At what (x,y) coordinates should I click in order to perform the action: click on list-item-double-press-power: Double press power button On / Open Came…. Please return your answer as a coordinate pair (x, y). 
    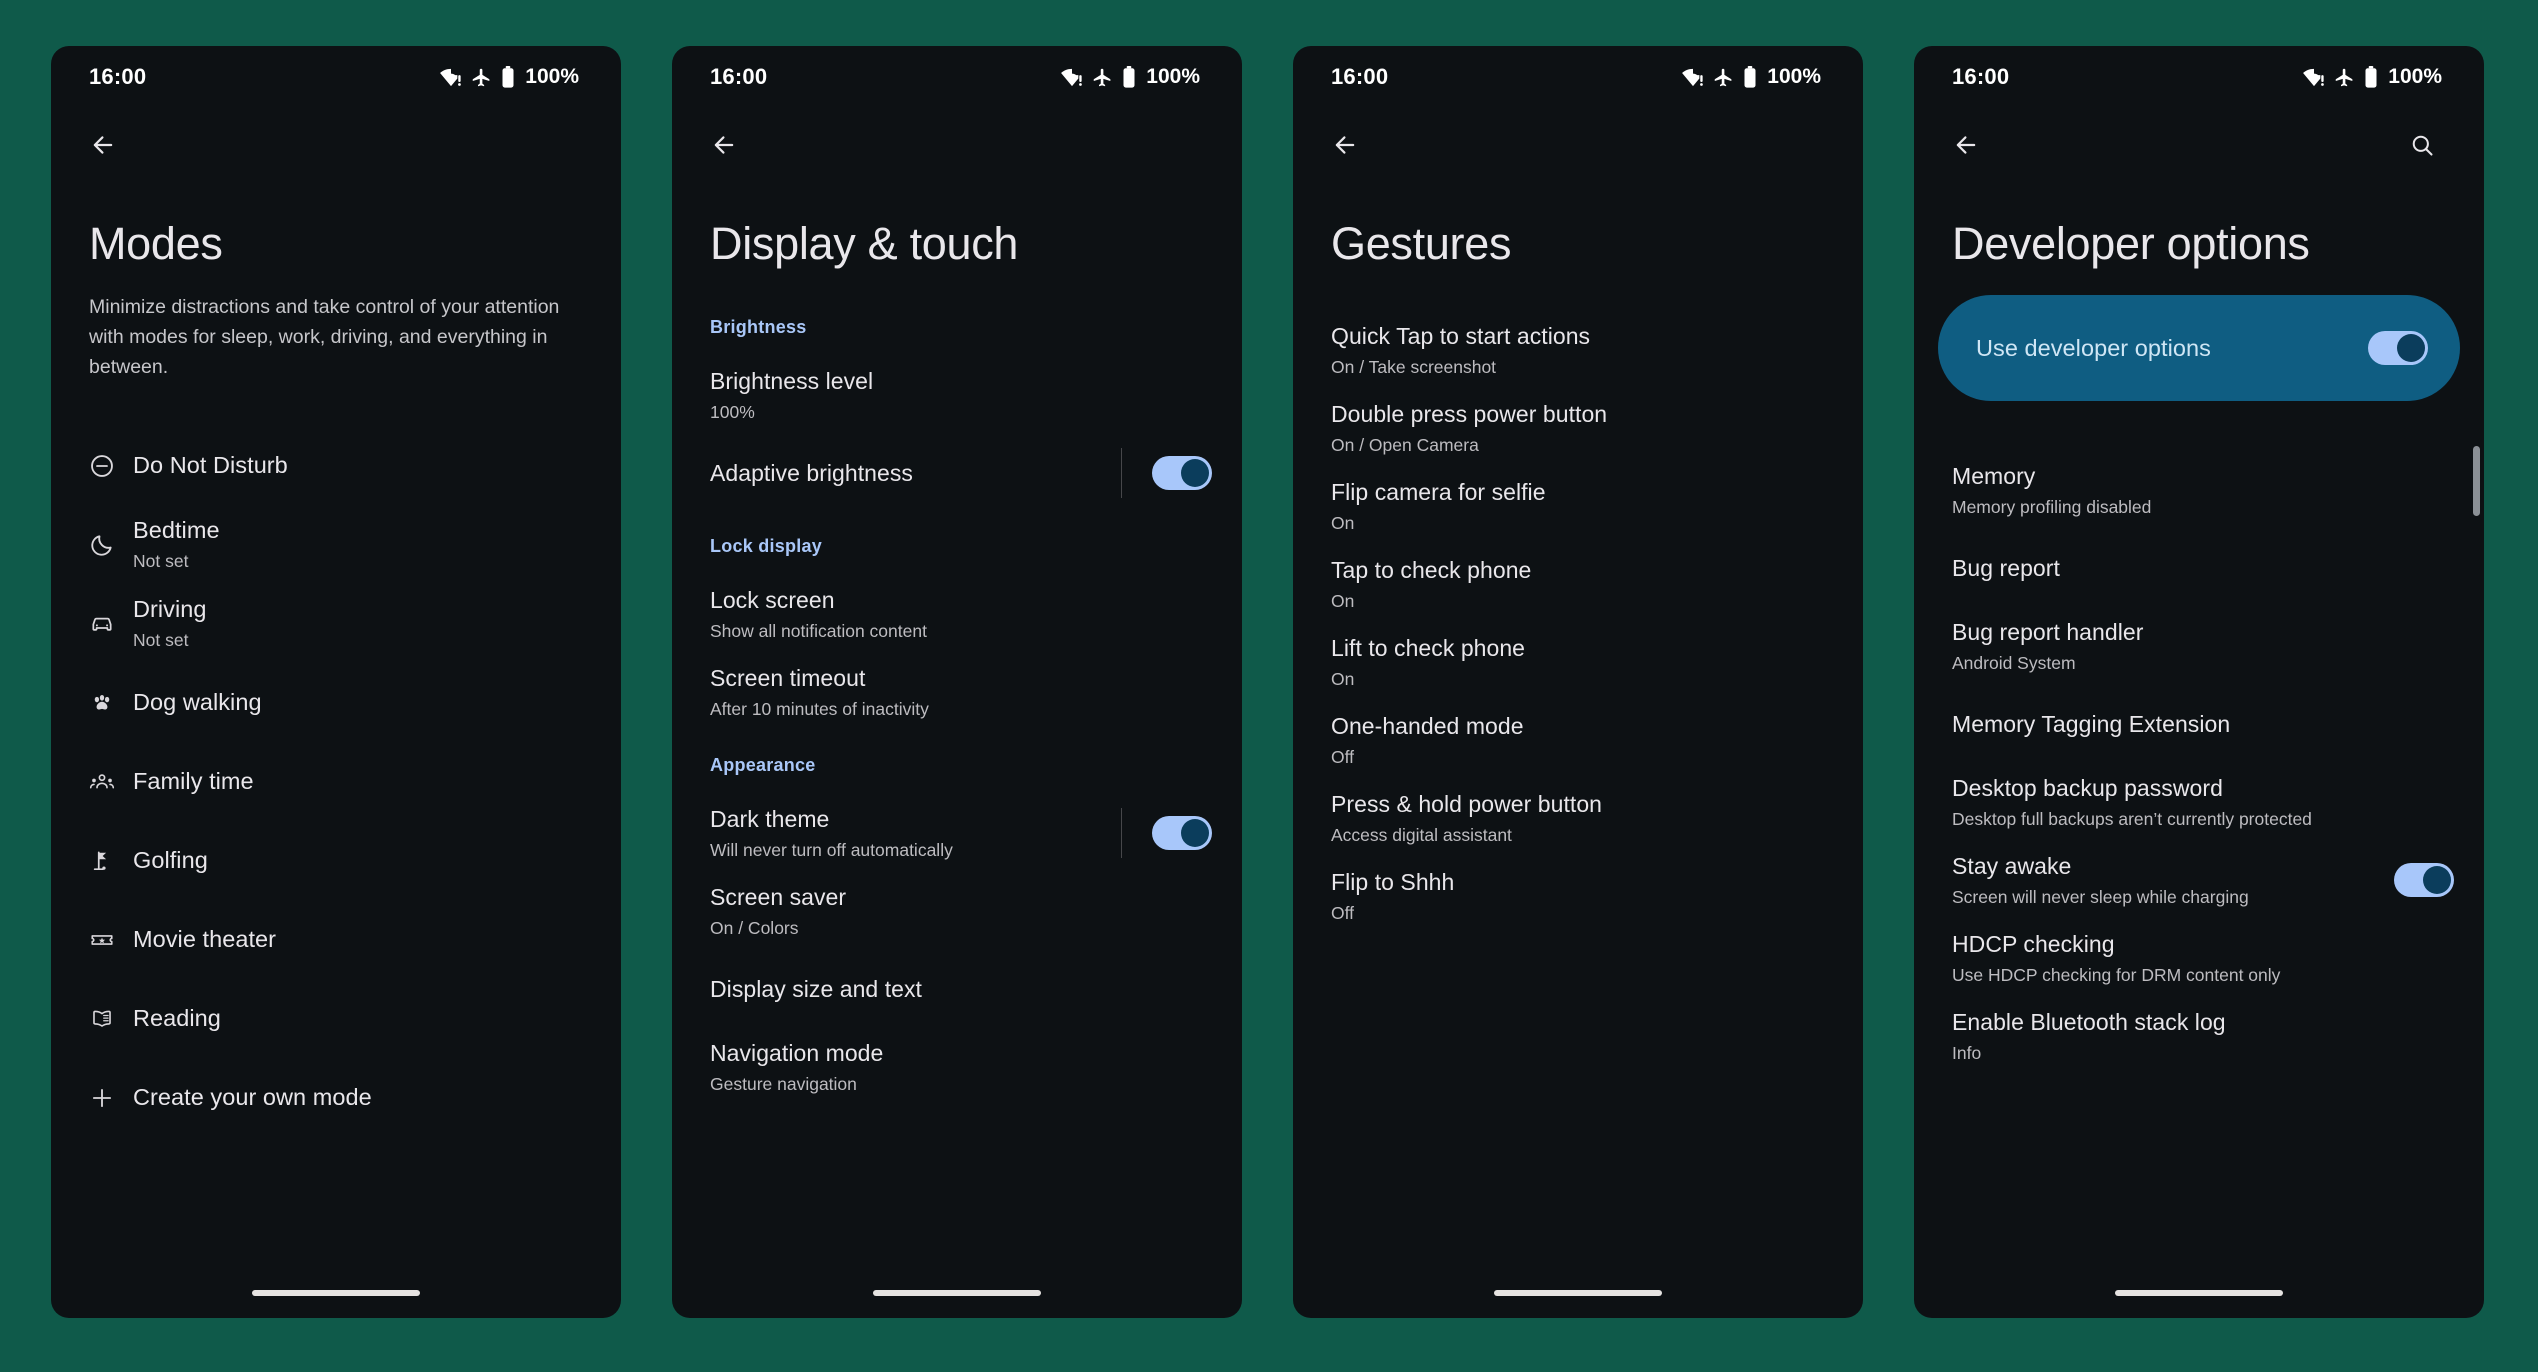
    Looking at the image, I should click on (1578, 428).